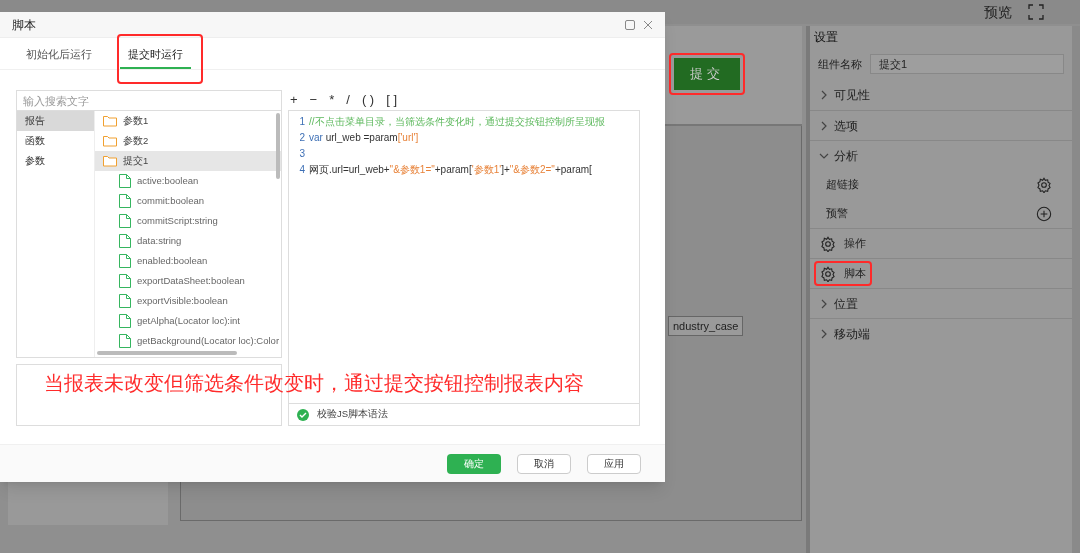  Describe the element at coordinates (24, 25) in the screenshot. I see `dialog-title: 脚本` at that location.